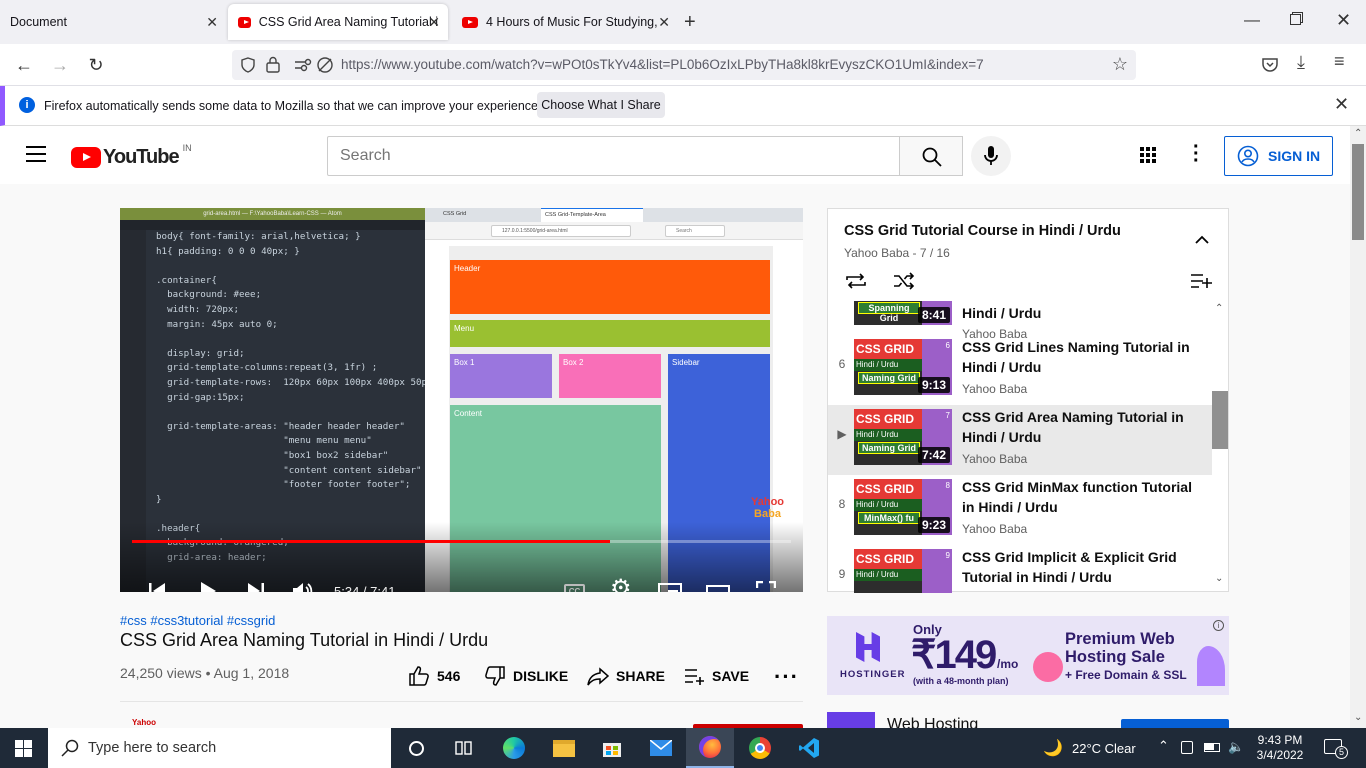 The height and width of the screenshot is (768, 1366). What do you see at coordinates (718, 588) in the screenshot?
I see `theater-mode-icon` at bounding box center [718, 588].